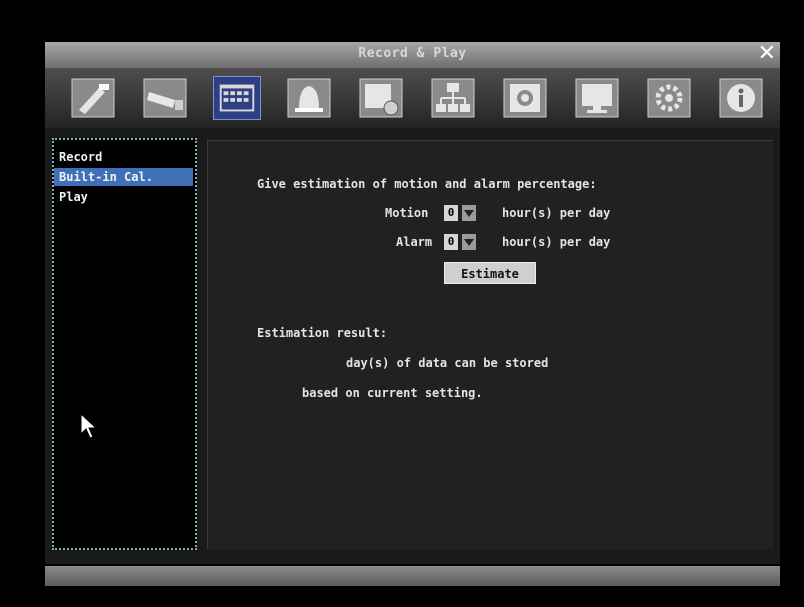 The image size is (804, 607). Describe the element at coordinates (123, 177) in the screenshot. I see `sidebar-item-built-in-cal: Built-in Cal.` at that location.